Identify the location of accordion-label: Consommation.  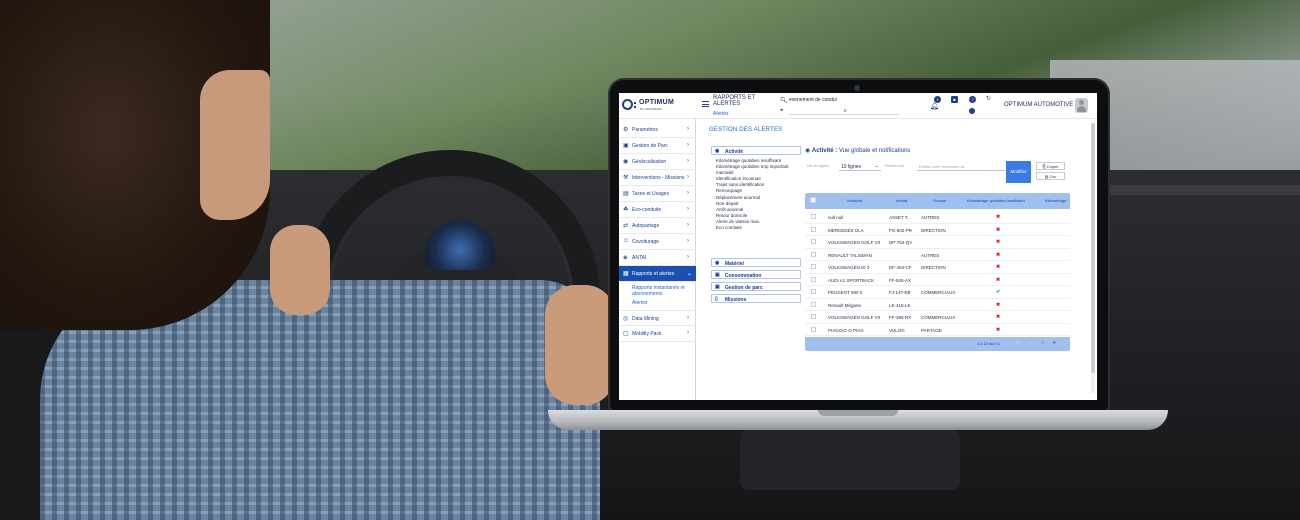
(743, 276).